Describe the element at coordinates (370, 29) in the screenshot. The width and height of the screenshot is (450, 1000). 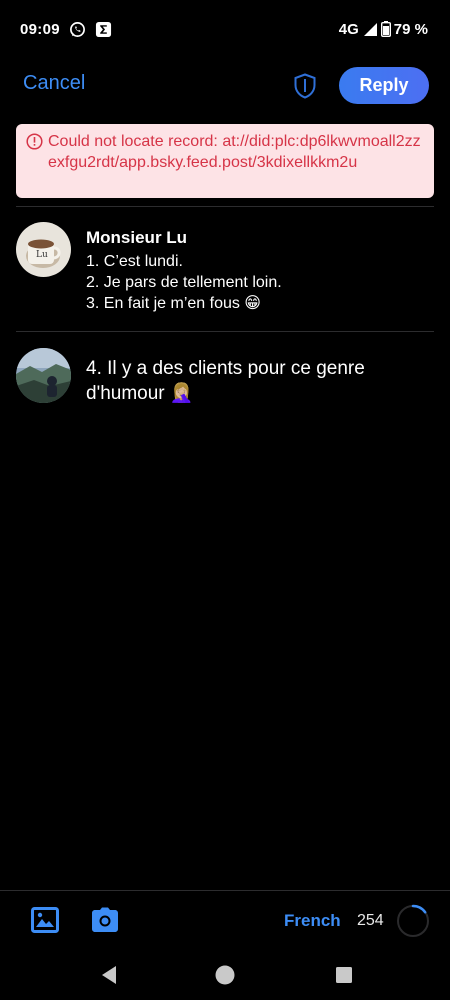
I see `signal-icon` at that location.